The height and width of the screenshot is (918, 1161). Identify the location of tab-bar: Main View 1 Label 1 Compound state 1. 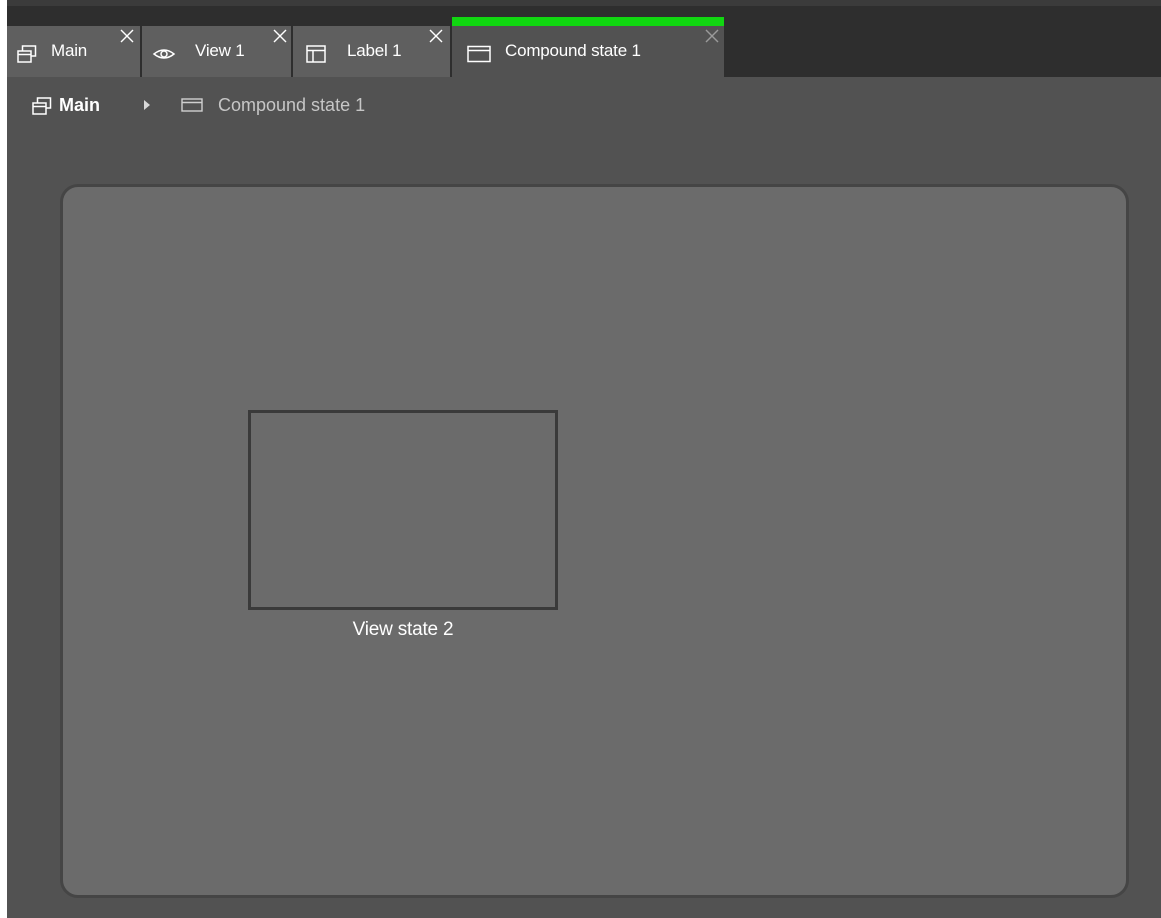
(584, 41).